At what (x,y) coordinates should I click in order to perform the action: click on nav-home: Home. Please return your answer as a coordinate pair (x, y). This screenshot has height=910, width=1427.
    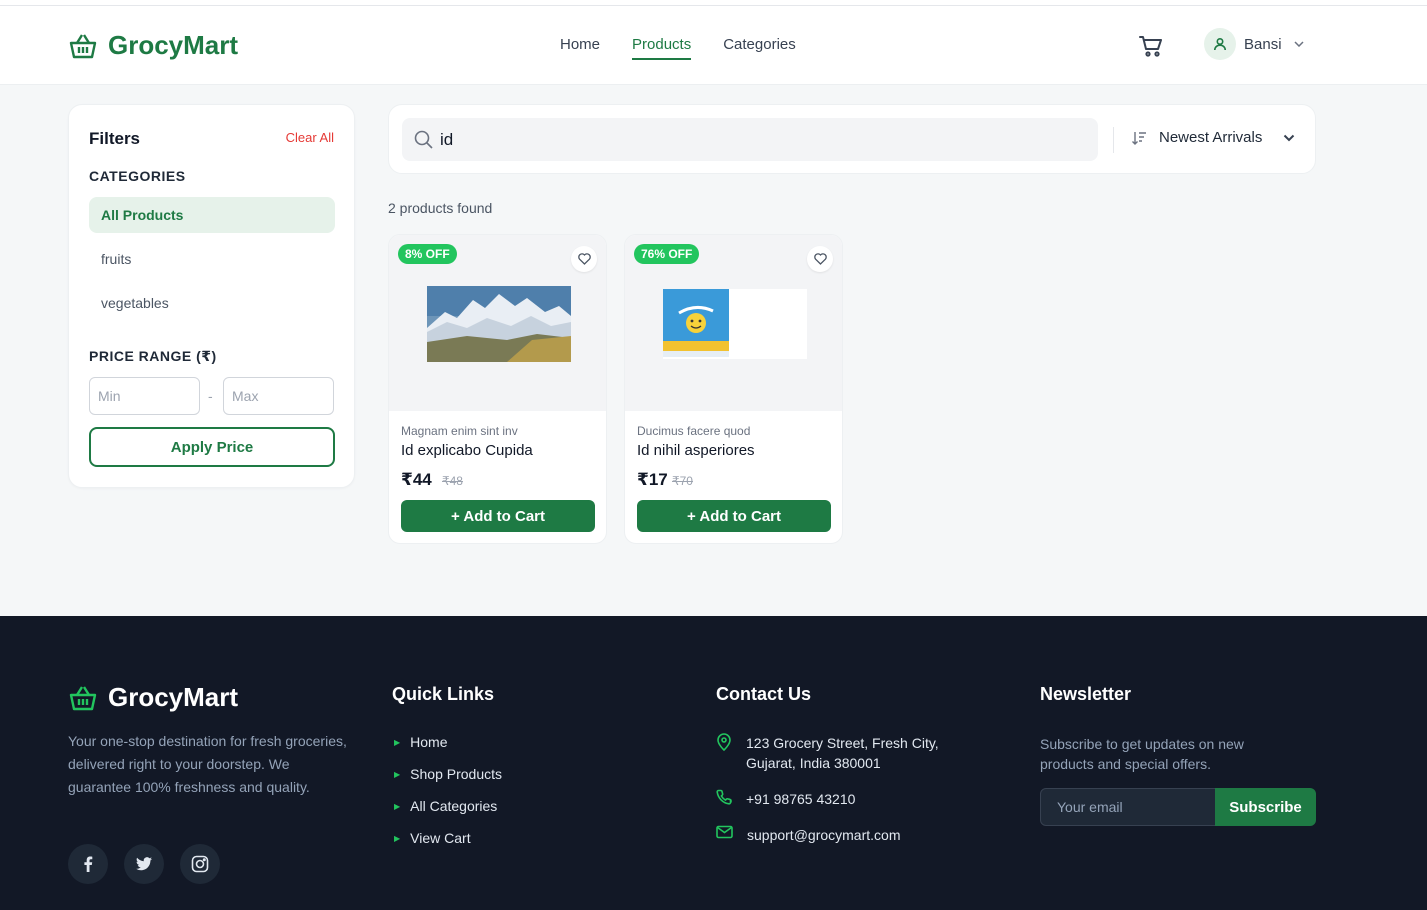
    Looking at the image, I should click on (580, 48).